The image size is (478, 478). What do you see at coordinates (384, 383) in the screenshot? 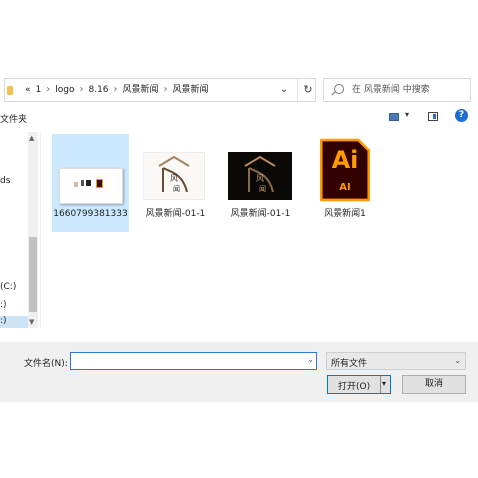
I see `open-dropdown-icon: ▾` at bounding box center [384, 383].